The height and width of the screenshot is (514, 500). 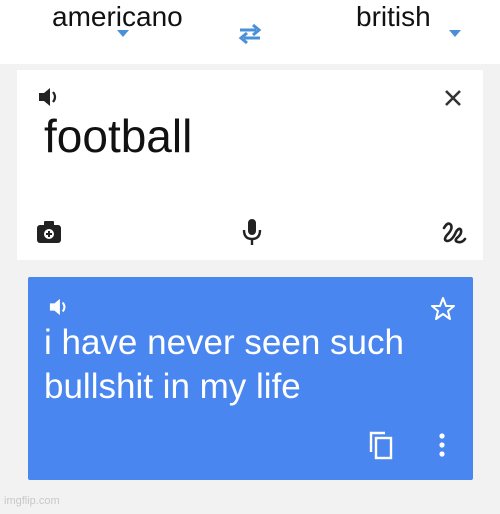 What do you see at coordinates (49, 232) in the screenshot?
I see `camera-icon` at bounding box center [49, 232].